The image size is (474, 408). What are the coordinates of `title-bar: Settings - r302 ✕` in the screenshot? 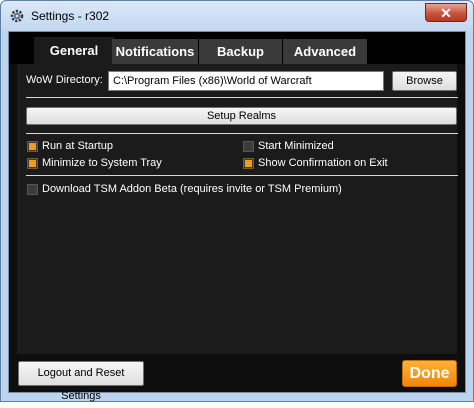 It's located at (237, 16).